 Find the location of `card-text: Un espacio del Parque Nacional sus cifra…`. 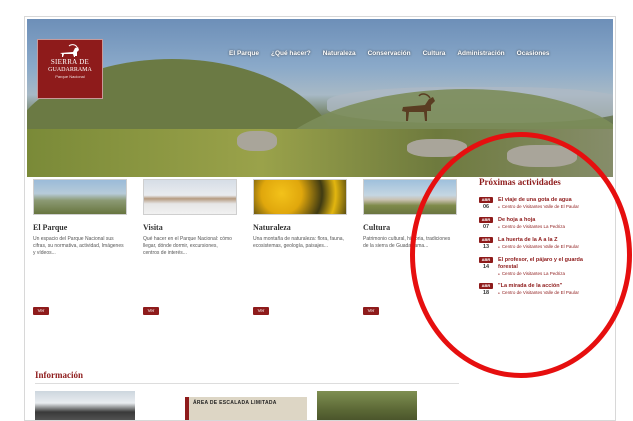

card-text: Un espacio del Parque Nacional sus cifra… is located at coordinates (78, 246).